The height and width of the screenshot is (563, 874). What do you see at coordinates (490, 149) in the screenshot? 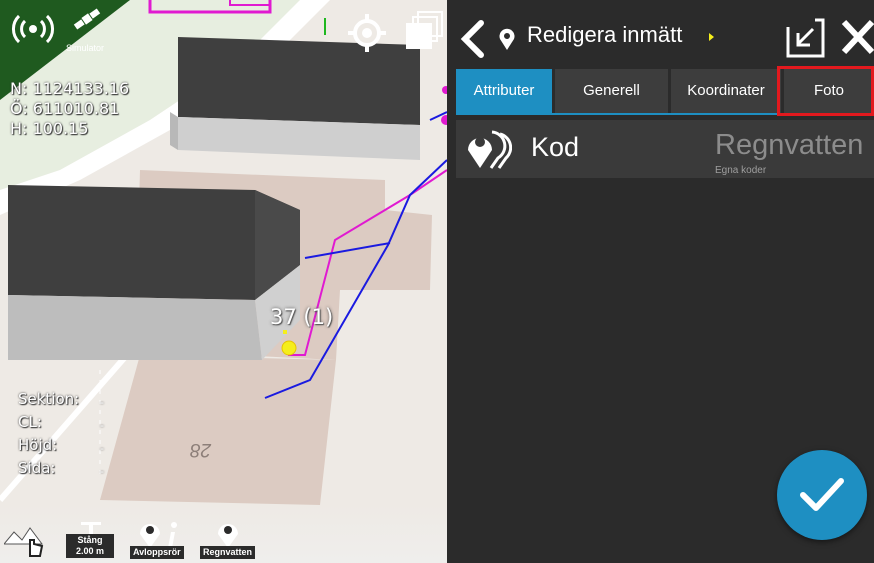
I see `code-pins-icon` at bounding box center [490, 149].